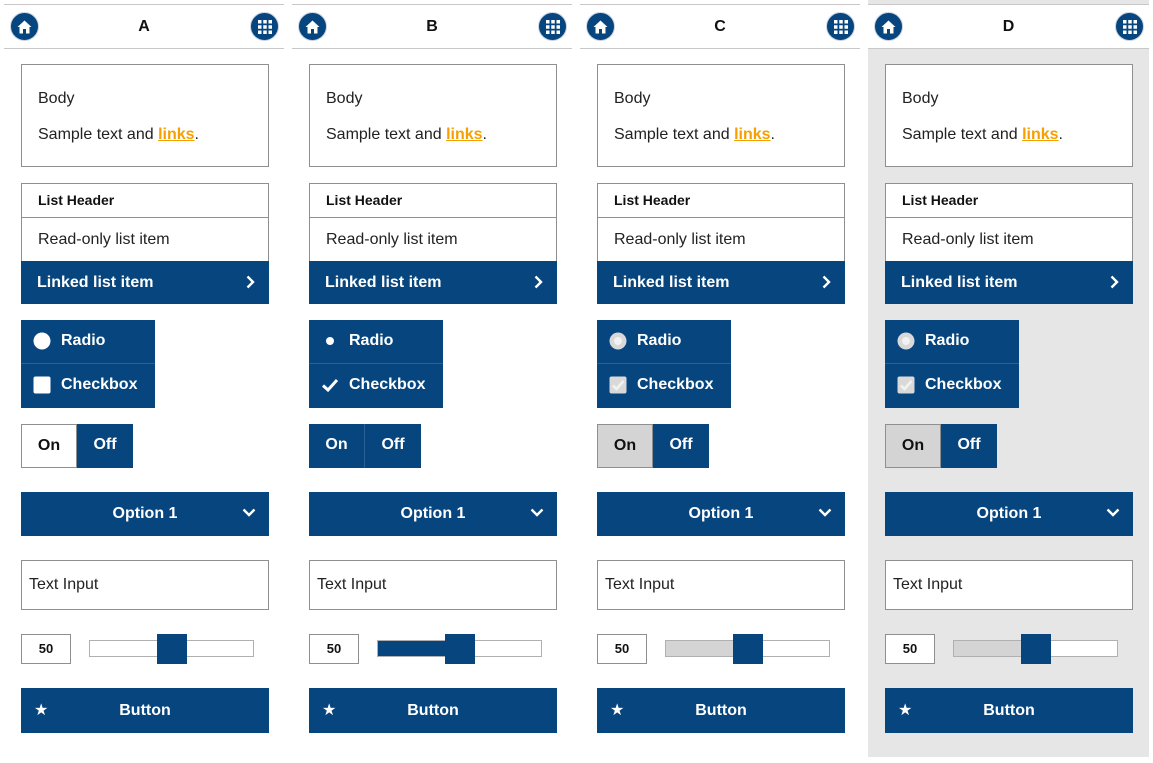  Describe the element at coordinates (371, 340) in the screenshot. I see `radio-label: Radio` at that location.